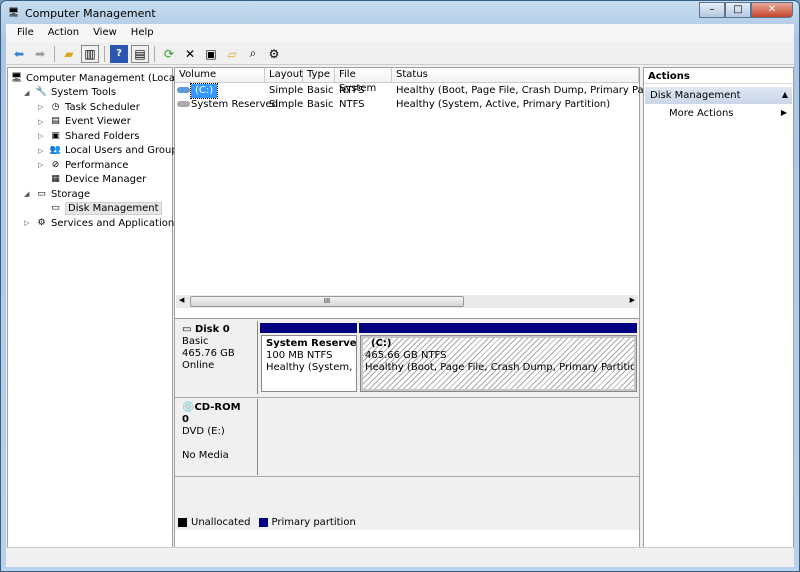  Describe the element at coordinates (406, 355) in the screenshot. I see `partition-size: 465.66 GB NTFS` at that location.